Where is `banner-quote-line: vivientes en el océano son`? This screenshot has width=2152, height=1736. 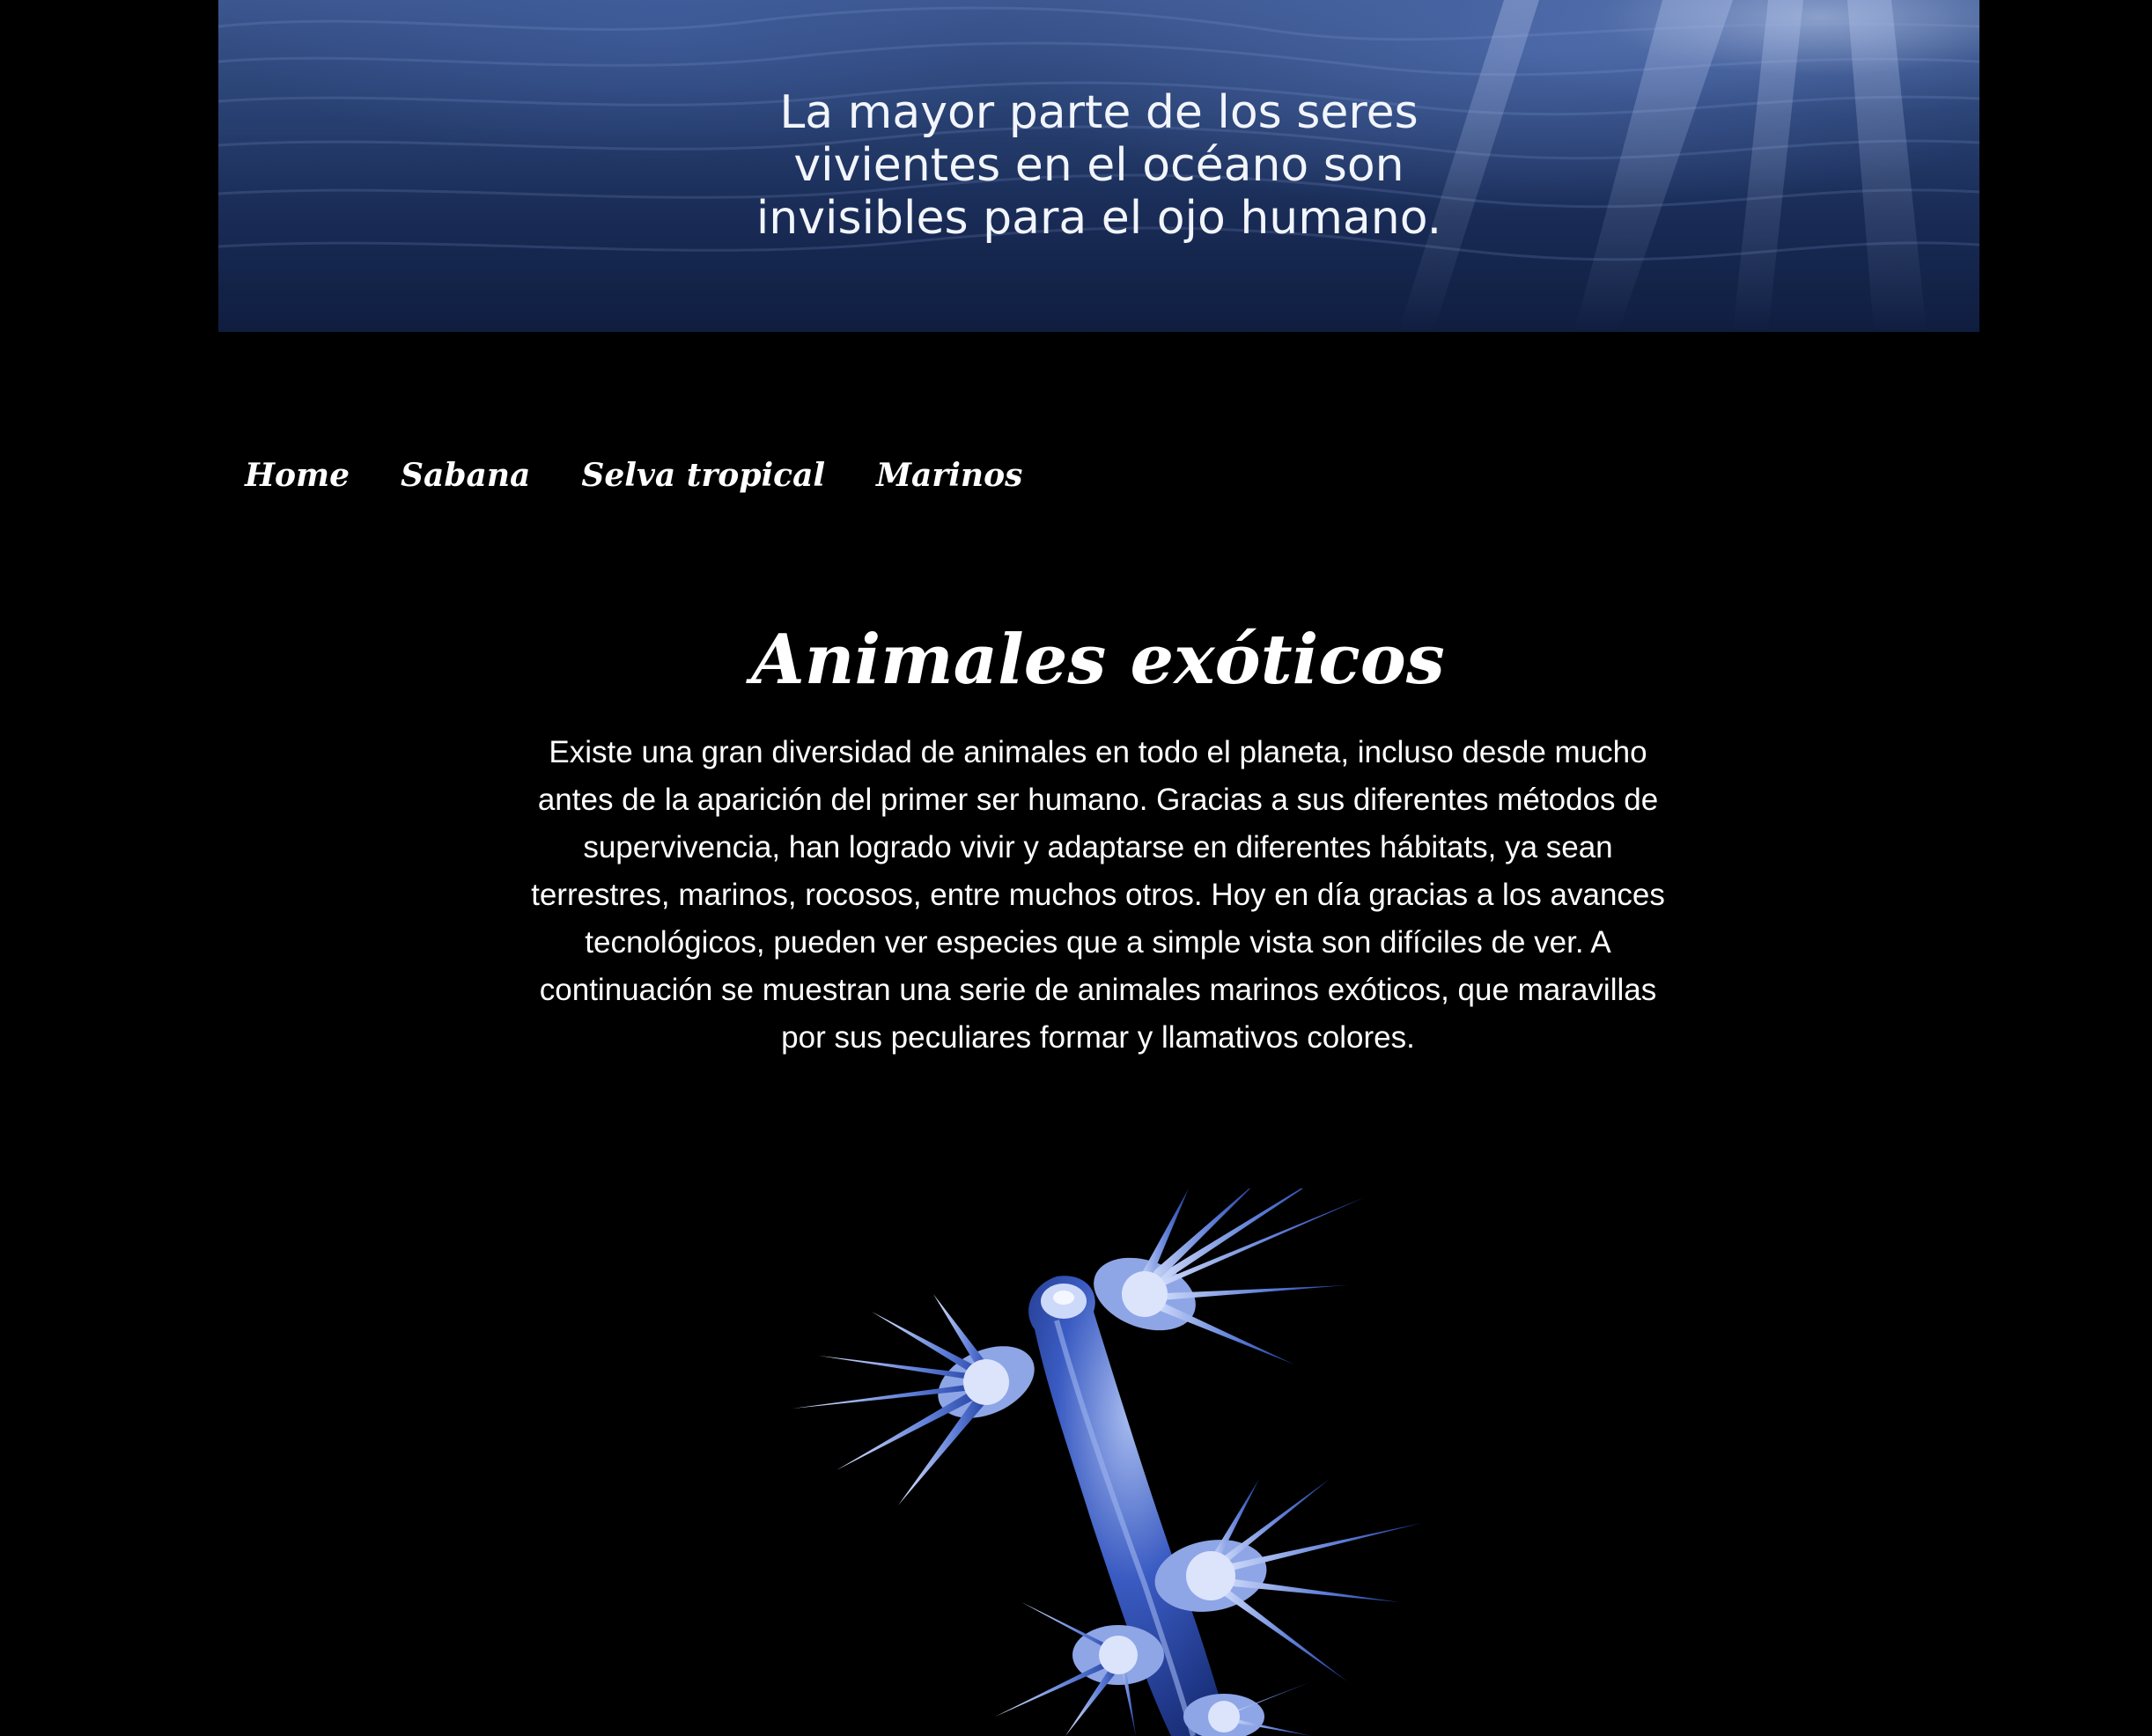
banner-quote-line: vivientes en el océano son is located at coordinates (1098, 165).